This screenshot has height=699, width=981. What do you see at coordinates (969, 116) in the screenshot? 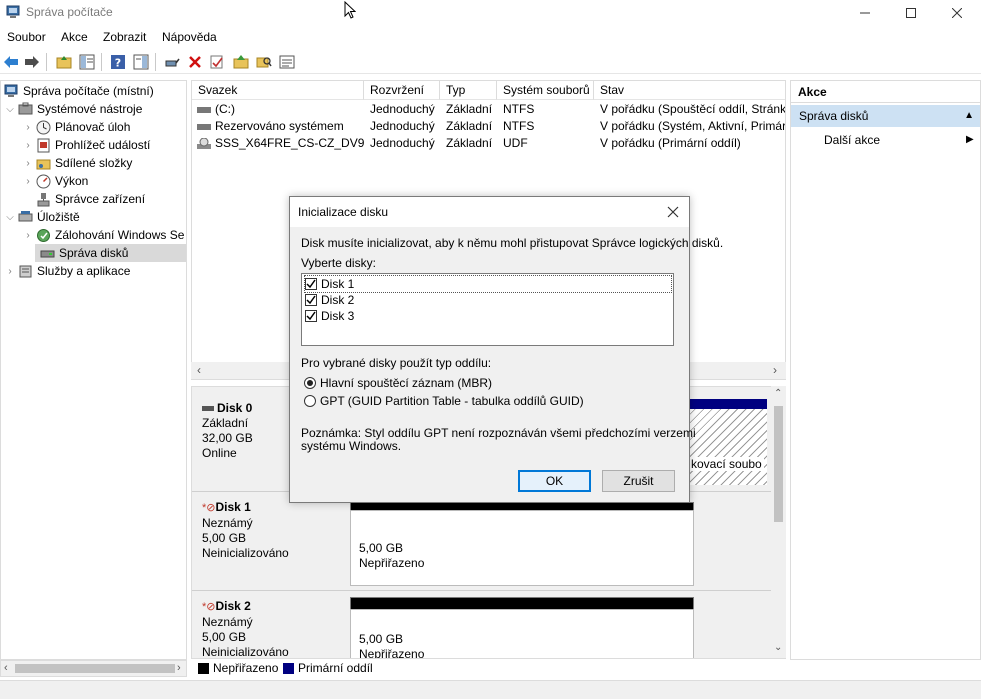
I see `collapse-up-icon: ▲` at bounding box center [969, 116].